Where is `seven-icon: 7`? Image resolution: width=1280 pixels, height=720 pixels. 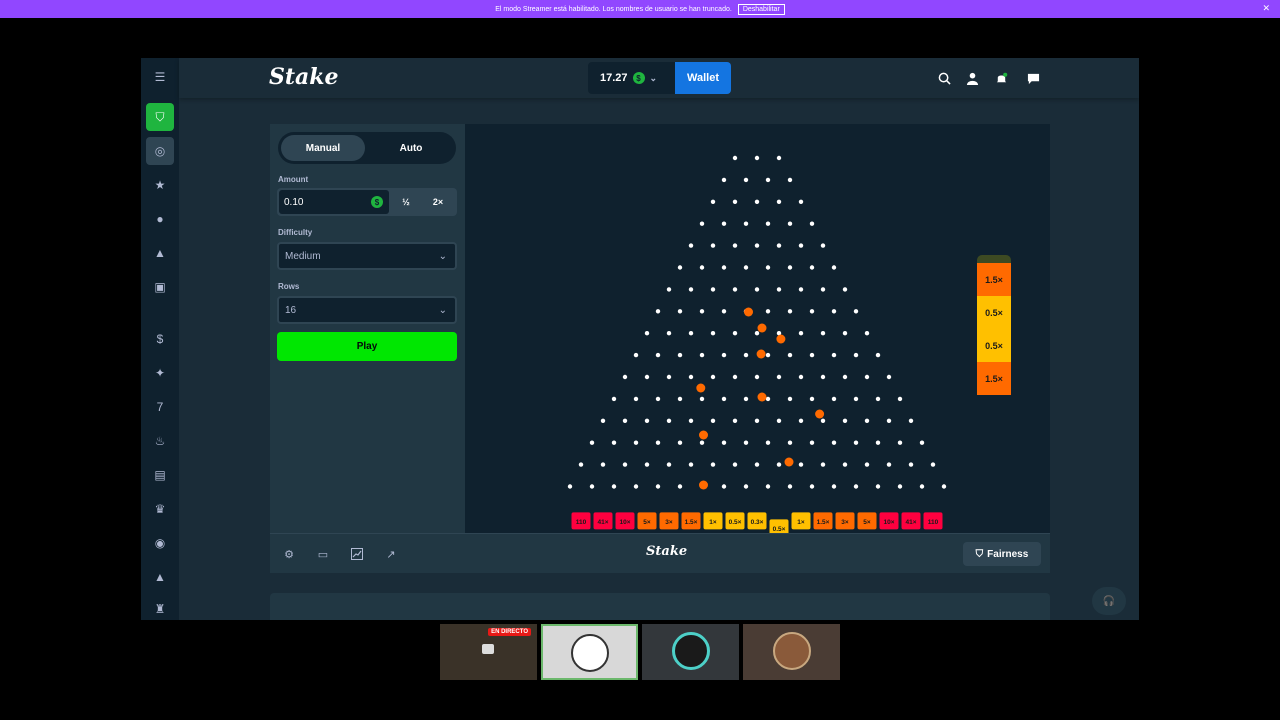
seven-icon: 7 is located at coordinates (160, 407).